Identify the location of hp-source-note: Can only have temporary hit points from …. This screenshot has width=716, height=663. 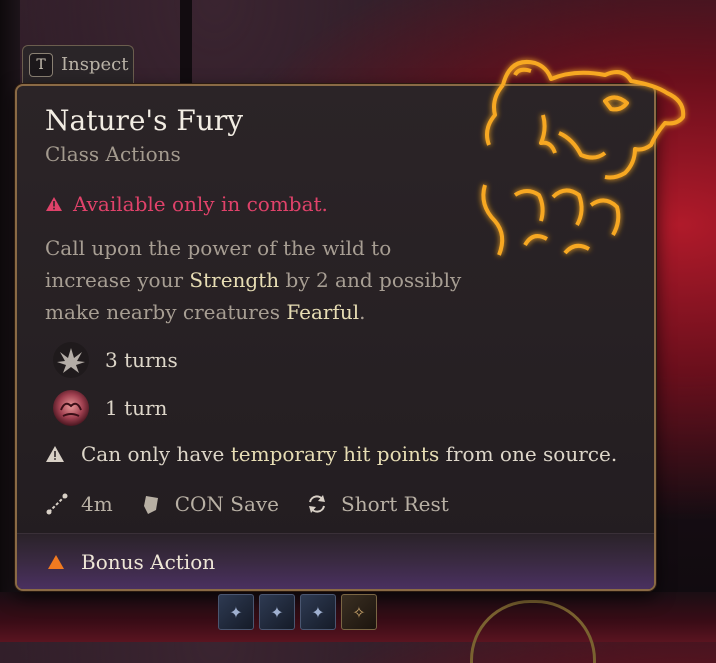
(331, 454).